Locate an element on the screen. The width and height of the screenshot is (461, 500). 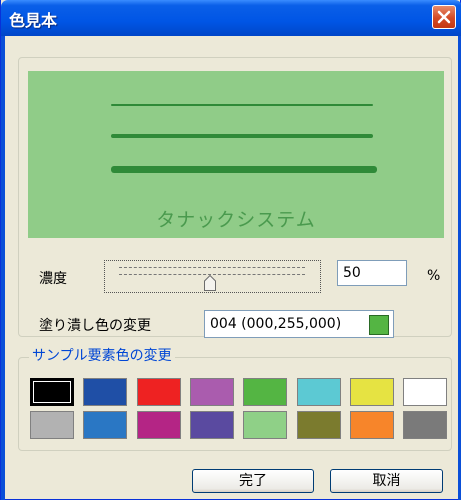
preview-line-thin is located at coordinates (242, 105).